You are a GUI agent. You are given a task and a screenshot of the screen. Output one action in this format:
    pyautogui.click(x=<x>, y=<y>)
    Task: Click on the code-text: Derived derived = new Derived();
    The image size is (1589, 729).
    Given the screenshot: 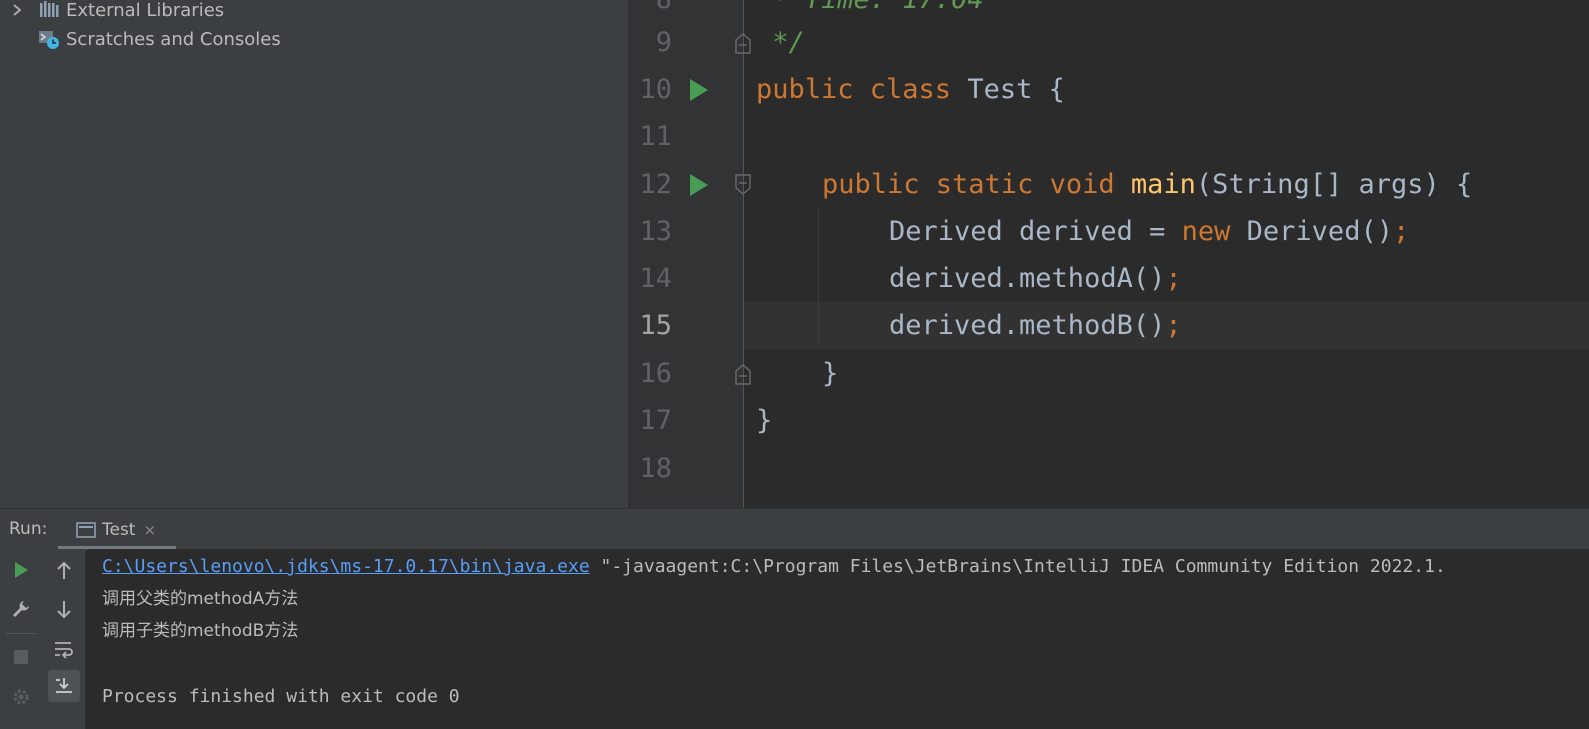 What is the action you would take?
    pyautogui.click(x=1149, y=231)
    